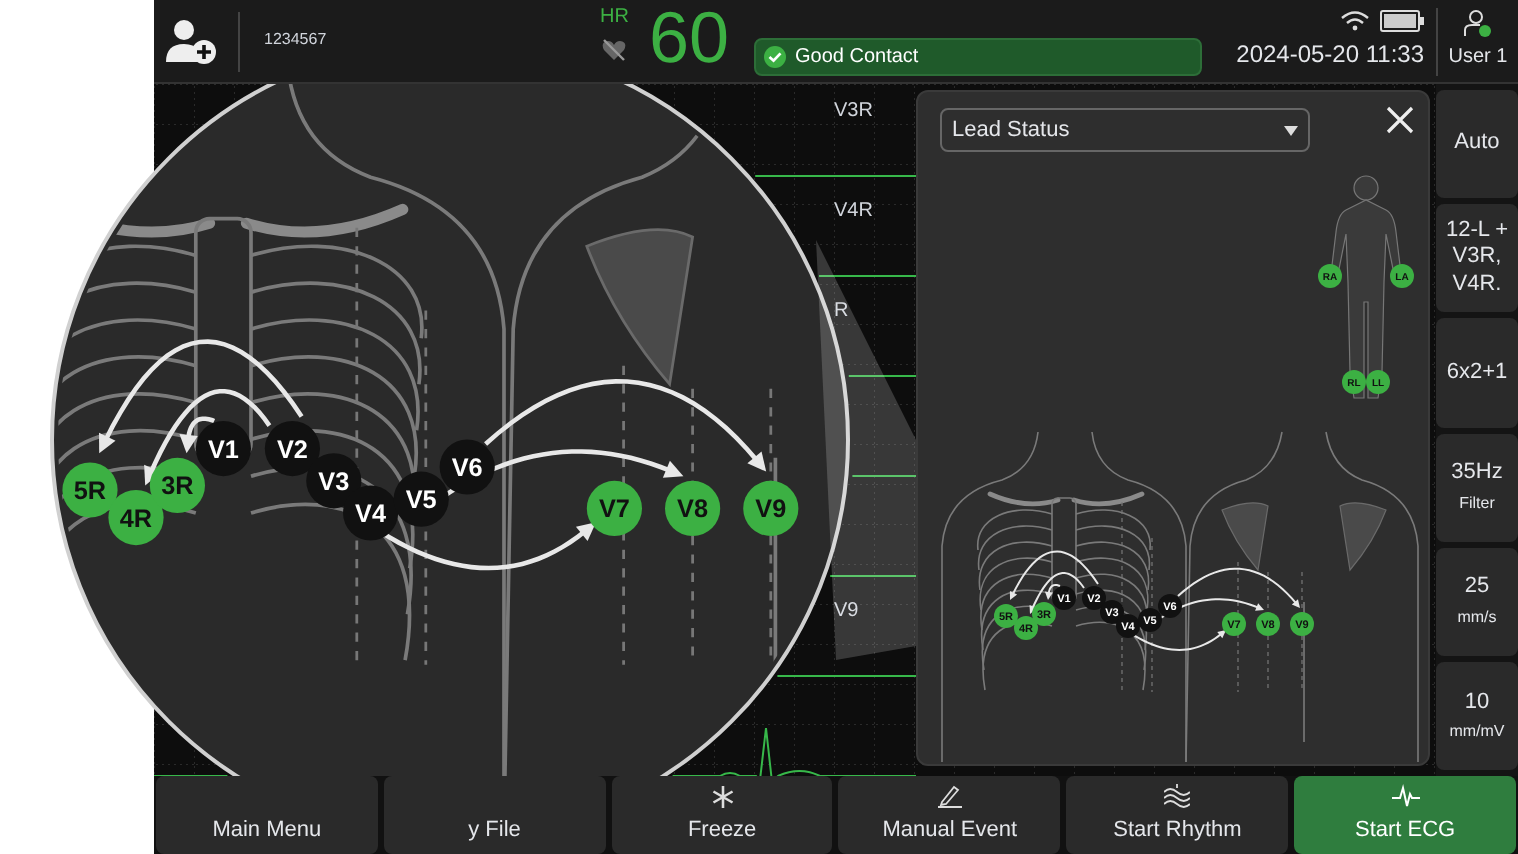 This screenshot has height=854, width=1518. I want to click on close-icon, so click(1400, 120).